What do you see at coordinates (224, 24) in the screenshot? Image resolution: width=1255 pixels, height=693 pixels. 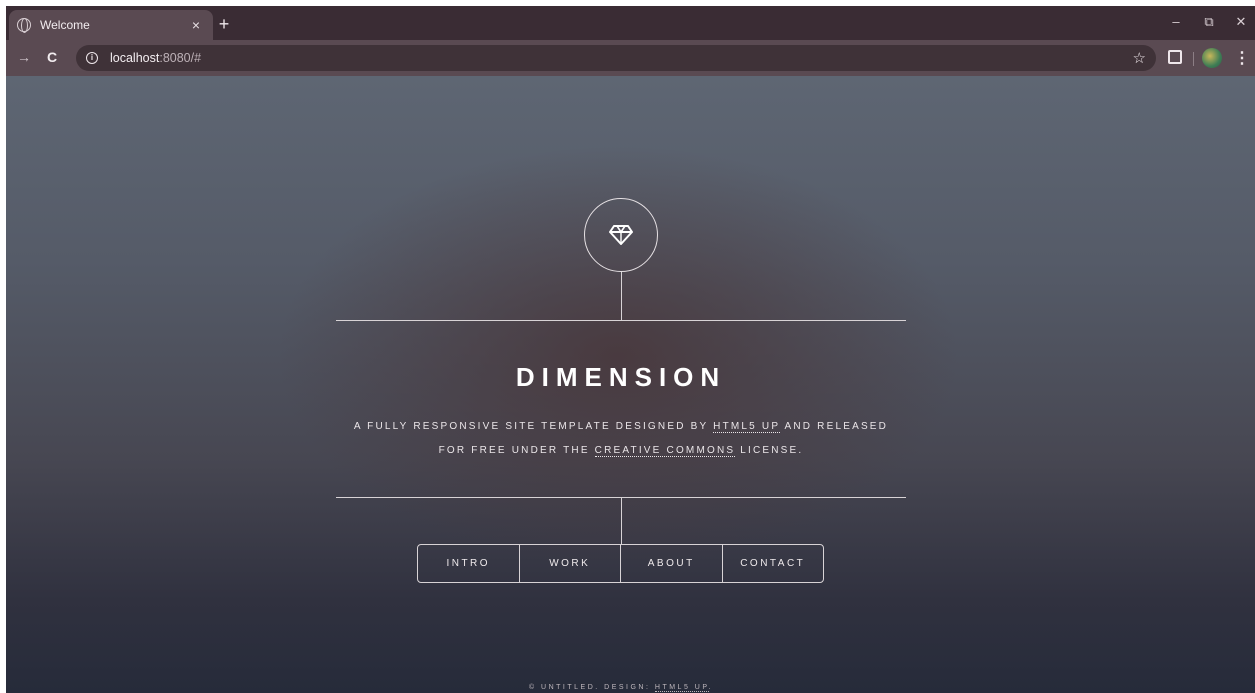 I see `new-tab-button: +` at bounding box center [224, 24].